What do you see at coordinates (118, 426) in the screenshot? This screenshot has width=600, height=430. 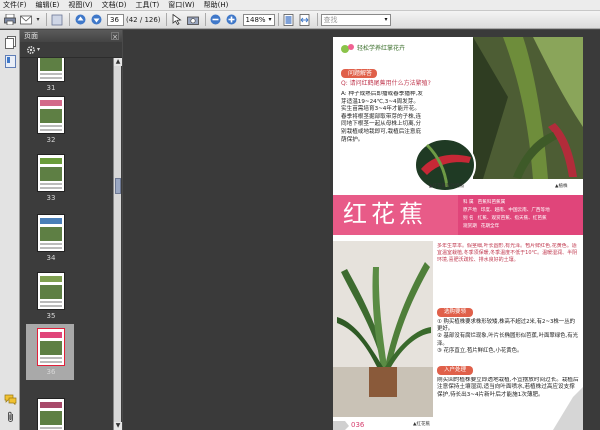 I see `scroll-down-icon: ▼` at bounding box center [118, 426].